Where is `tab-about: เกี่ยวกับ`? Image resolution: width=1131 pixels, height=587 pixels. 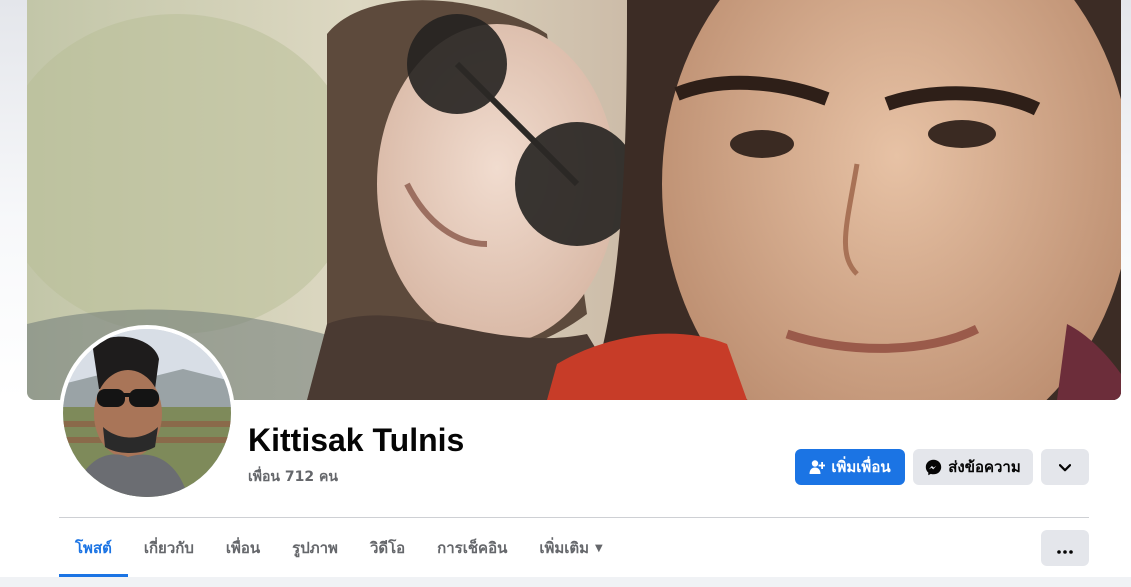 tab-about: เกี่ยวกับ is located at coordinates (169, 548).